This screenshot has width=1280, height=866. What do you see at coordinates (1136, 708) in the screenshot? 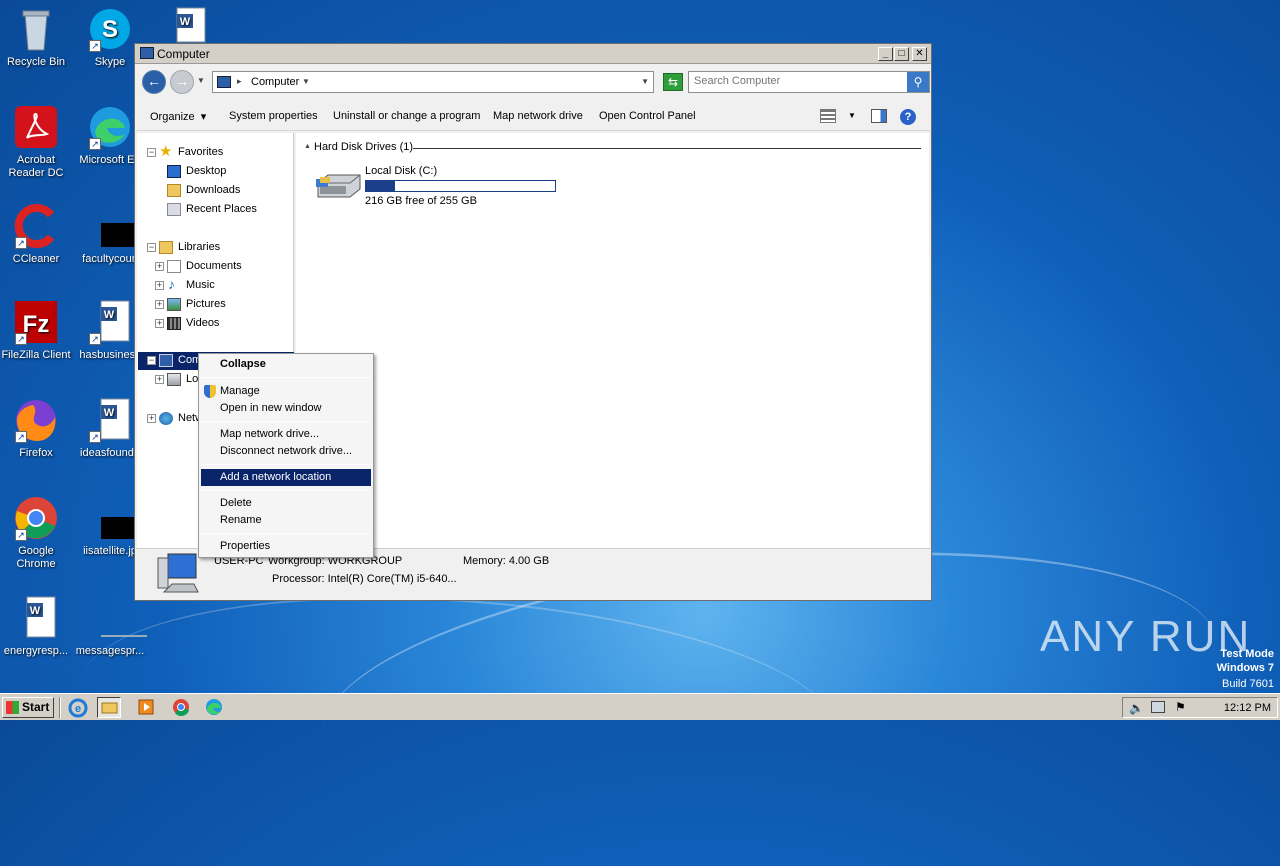
I see `volume-icon: 🔈` at bounding box center [1136, 708].